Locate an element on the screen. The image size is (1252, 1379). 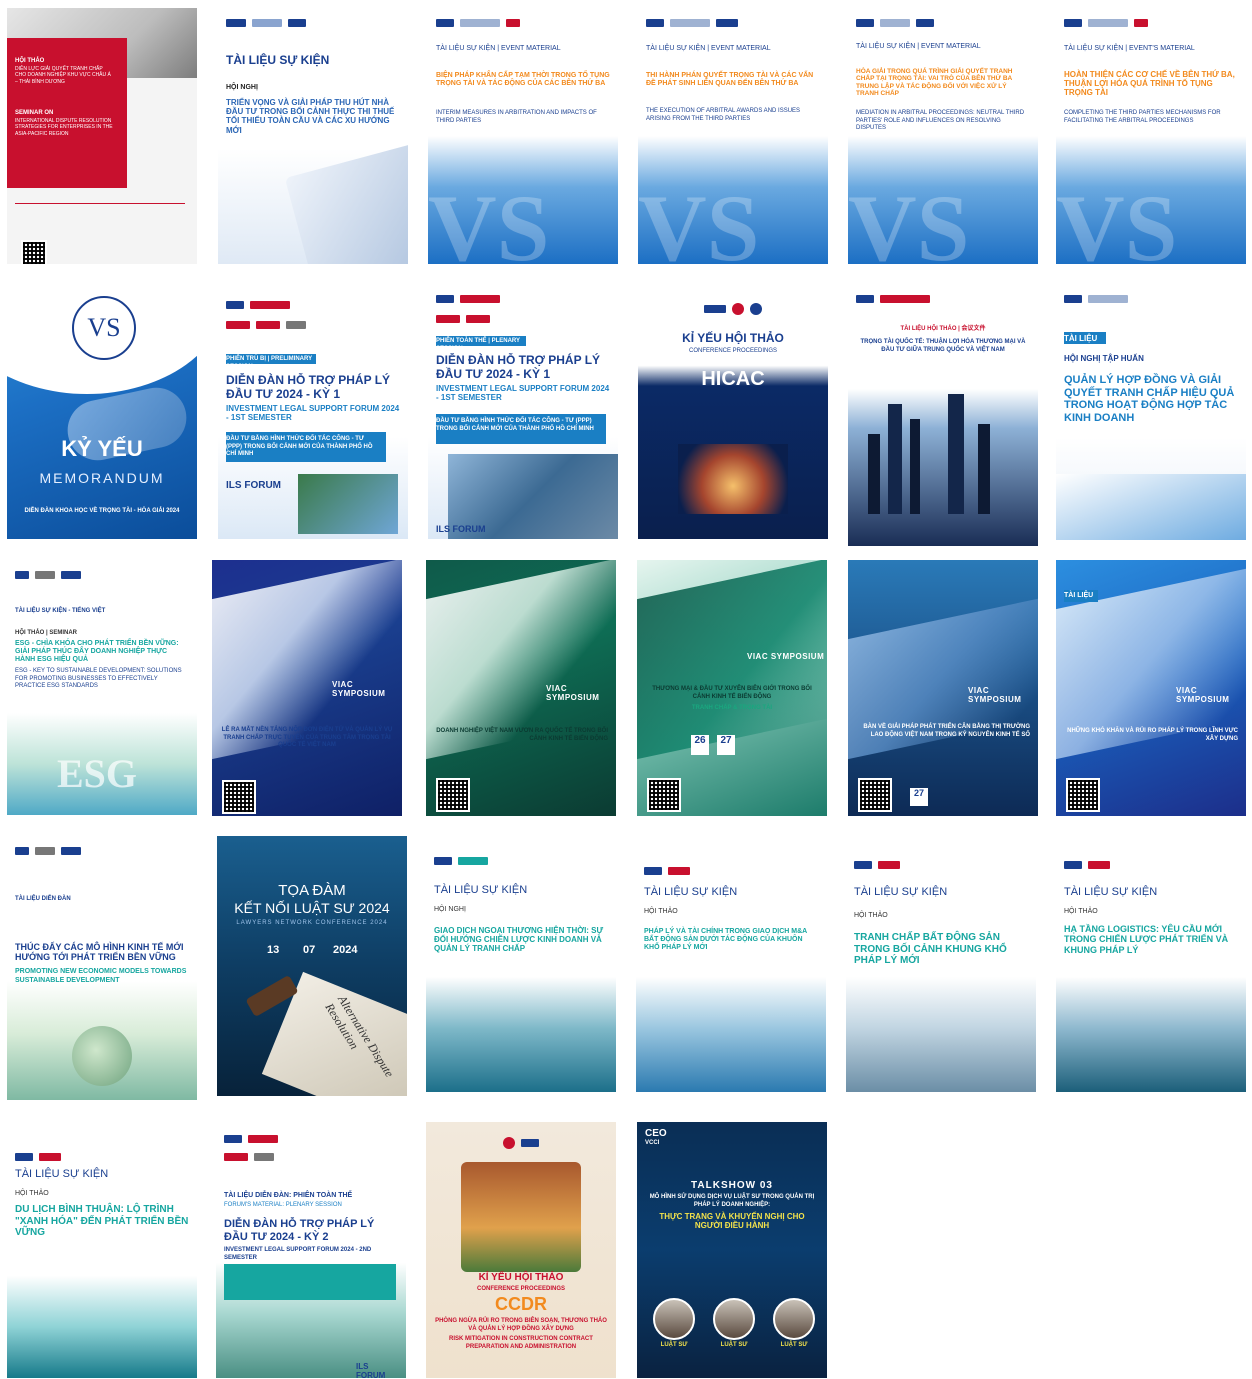
seminar-label: HỘI THẢO | SEMINAR is located at coordinates (46, 633).